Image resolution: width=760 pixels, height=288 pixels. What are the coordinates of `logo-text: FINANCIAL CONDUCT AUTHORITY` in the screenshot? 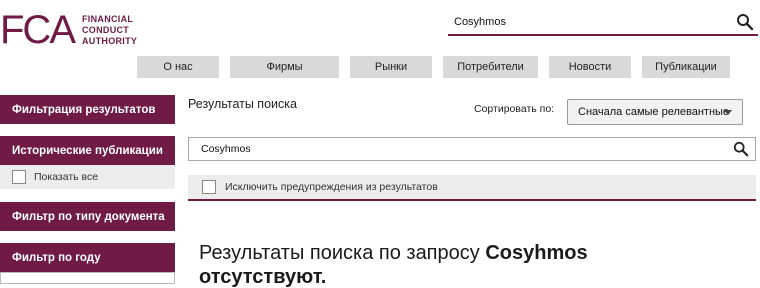 It's located at (109, 30).